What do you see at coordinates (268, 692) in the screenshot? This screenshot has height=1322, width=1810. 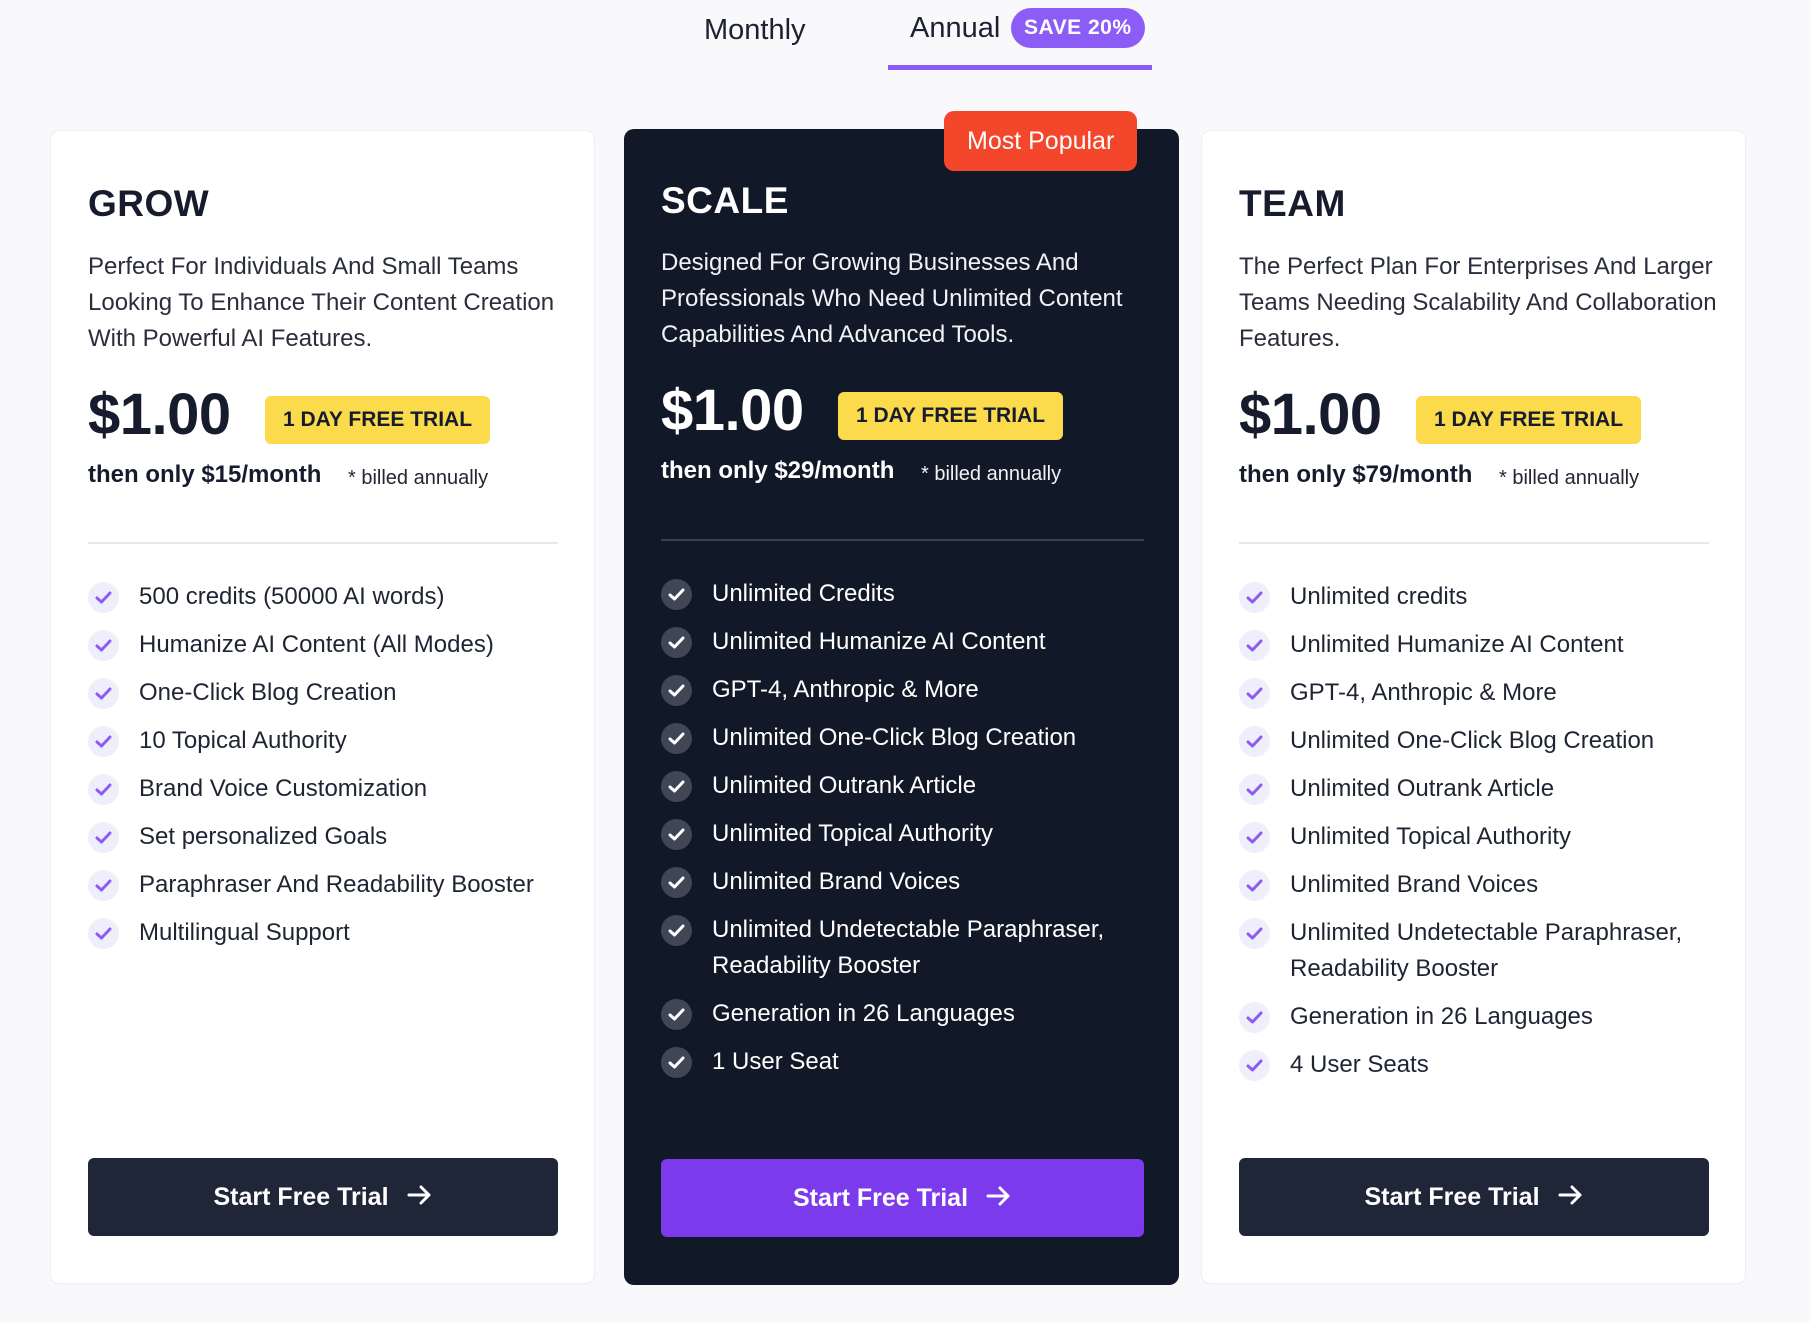 I see `feature-text: One-Click Blog Creation` at bounding box center [268, 692].